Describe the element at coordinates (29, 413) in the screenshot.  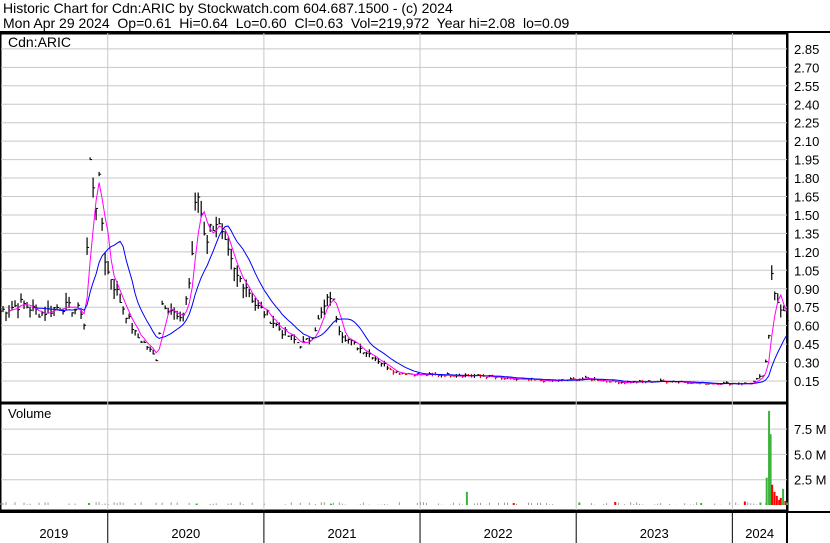
I see `volume-label: Volume` at that location.